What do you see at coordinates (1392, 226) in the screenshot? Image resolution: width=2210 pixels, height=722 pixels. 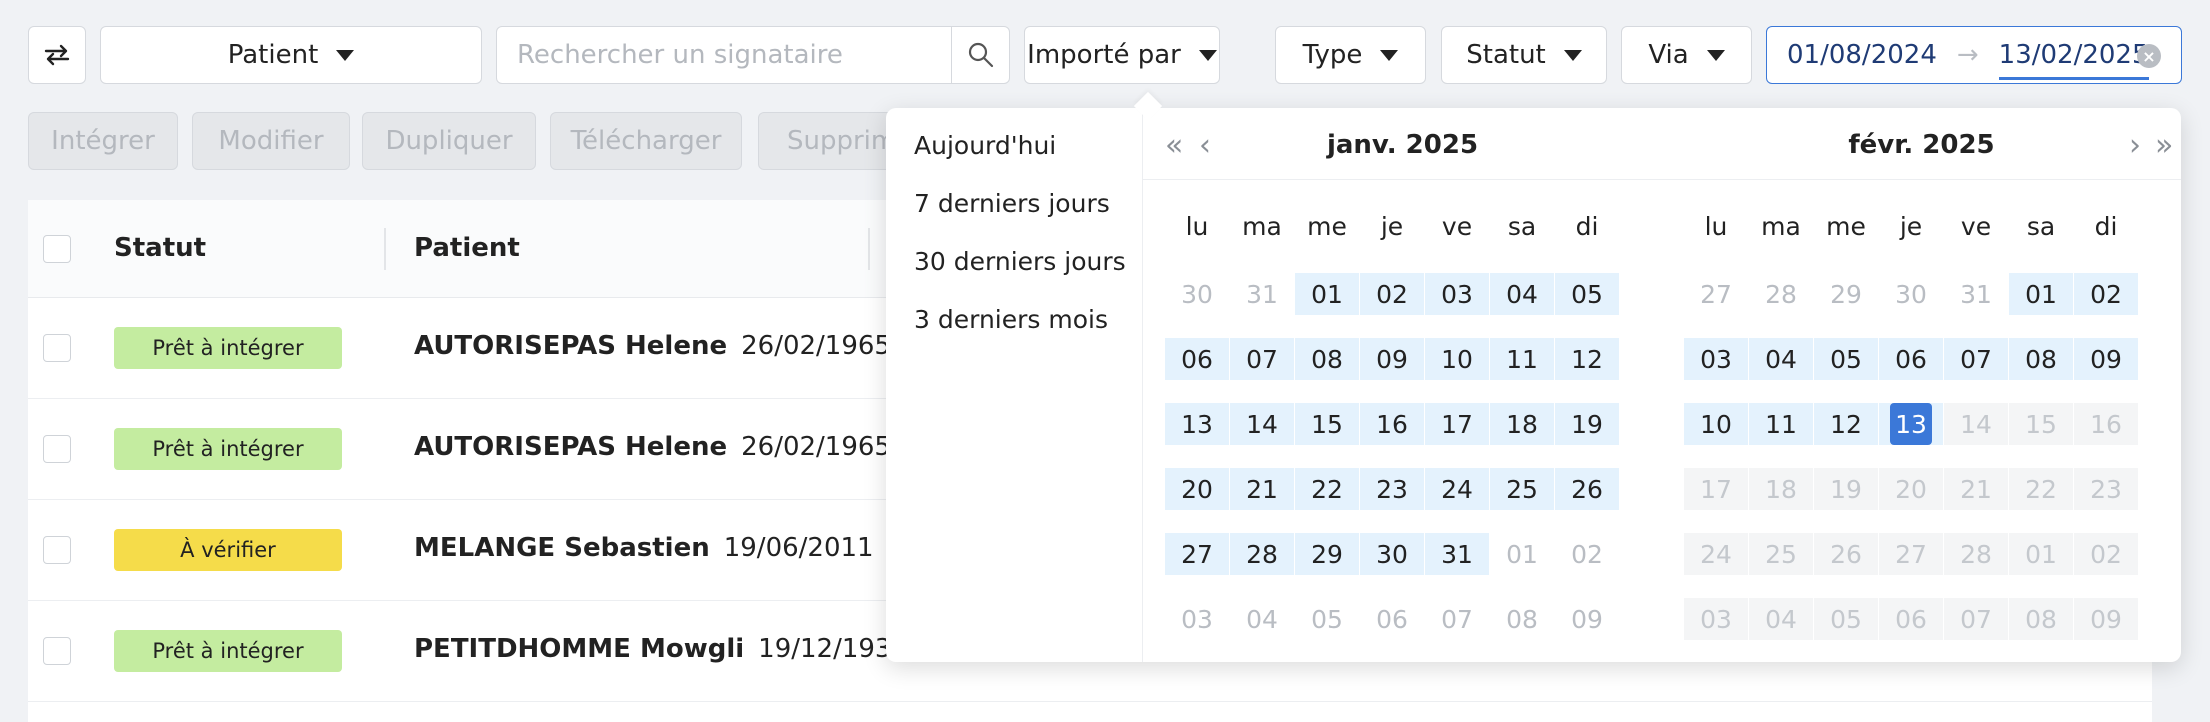 I see `weekday-label: je` at bounding box center [1392, 226].